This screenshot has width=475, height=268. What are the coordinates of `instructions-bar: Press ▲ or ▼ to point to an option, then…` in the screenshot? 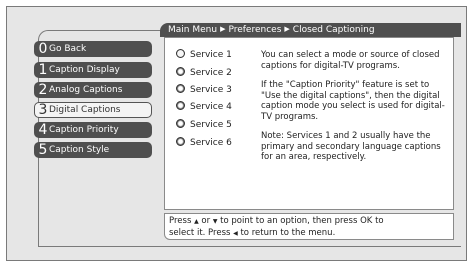 It's located at (309, 226).